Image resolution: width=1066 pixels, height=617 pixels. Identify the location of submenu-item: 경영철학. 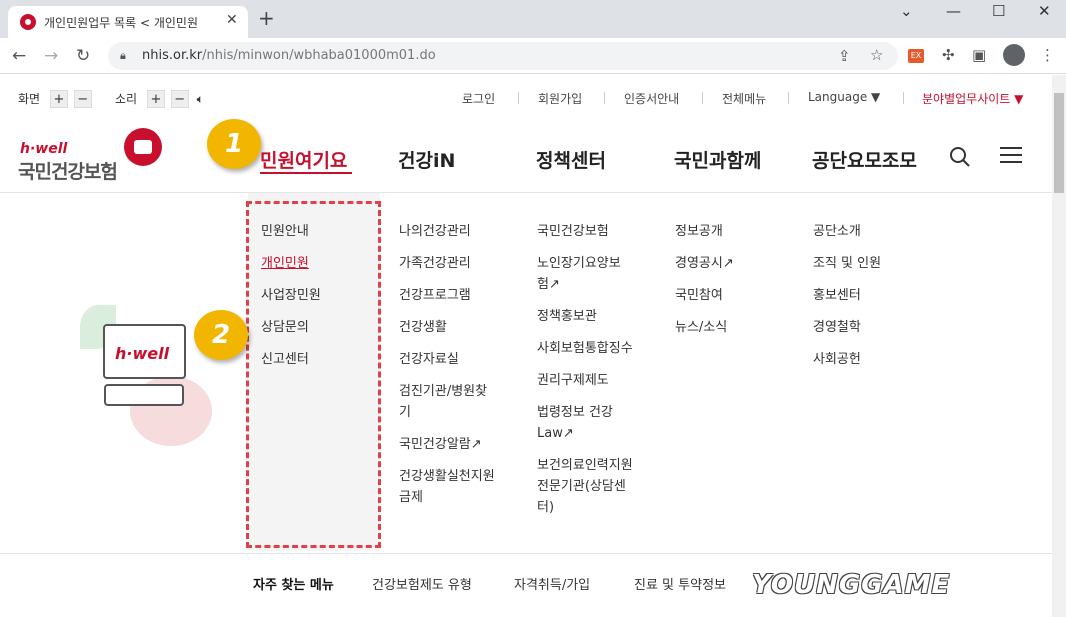
(847, 327).